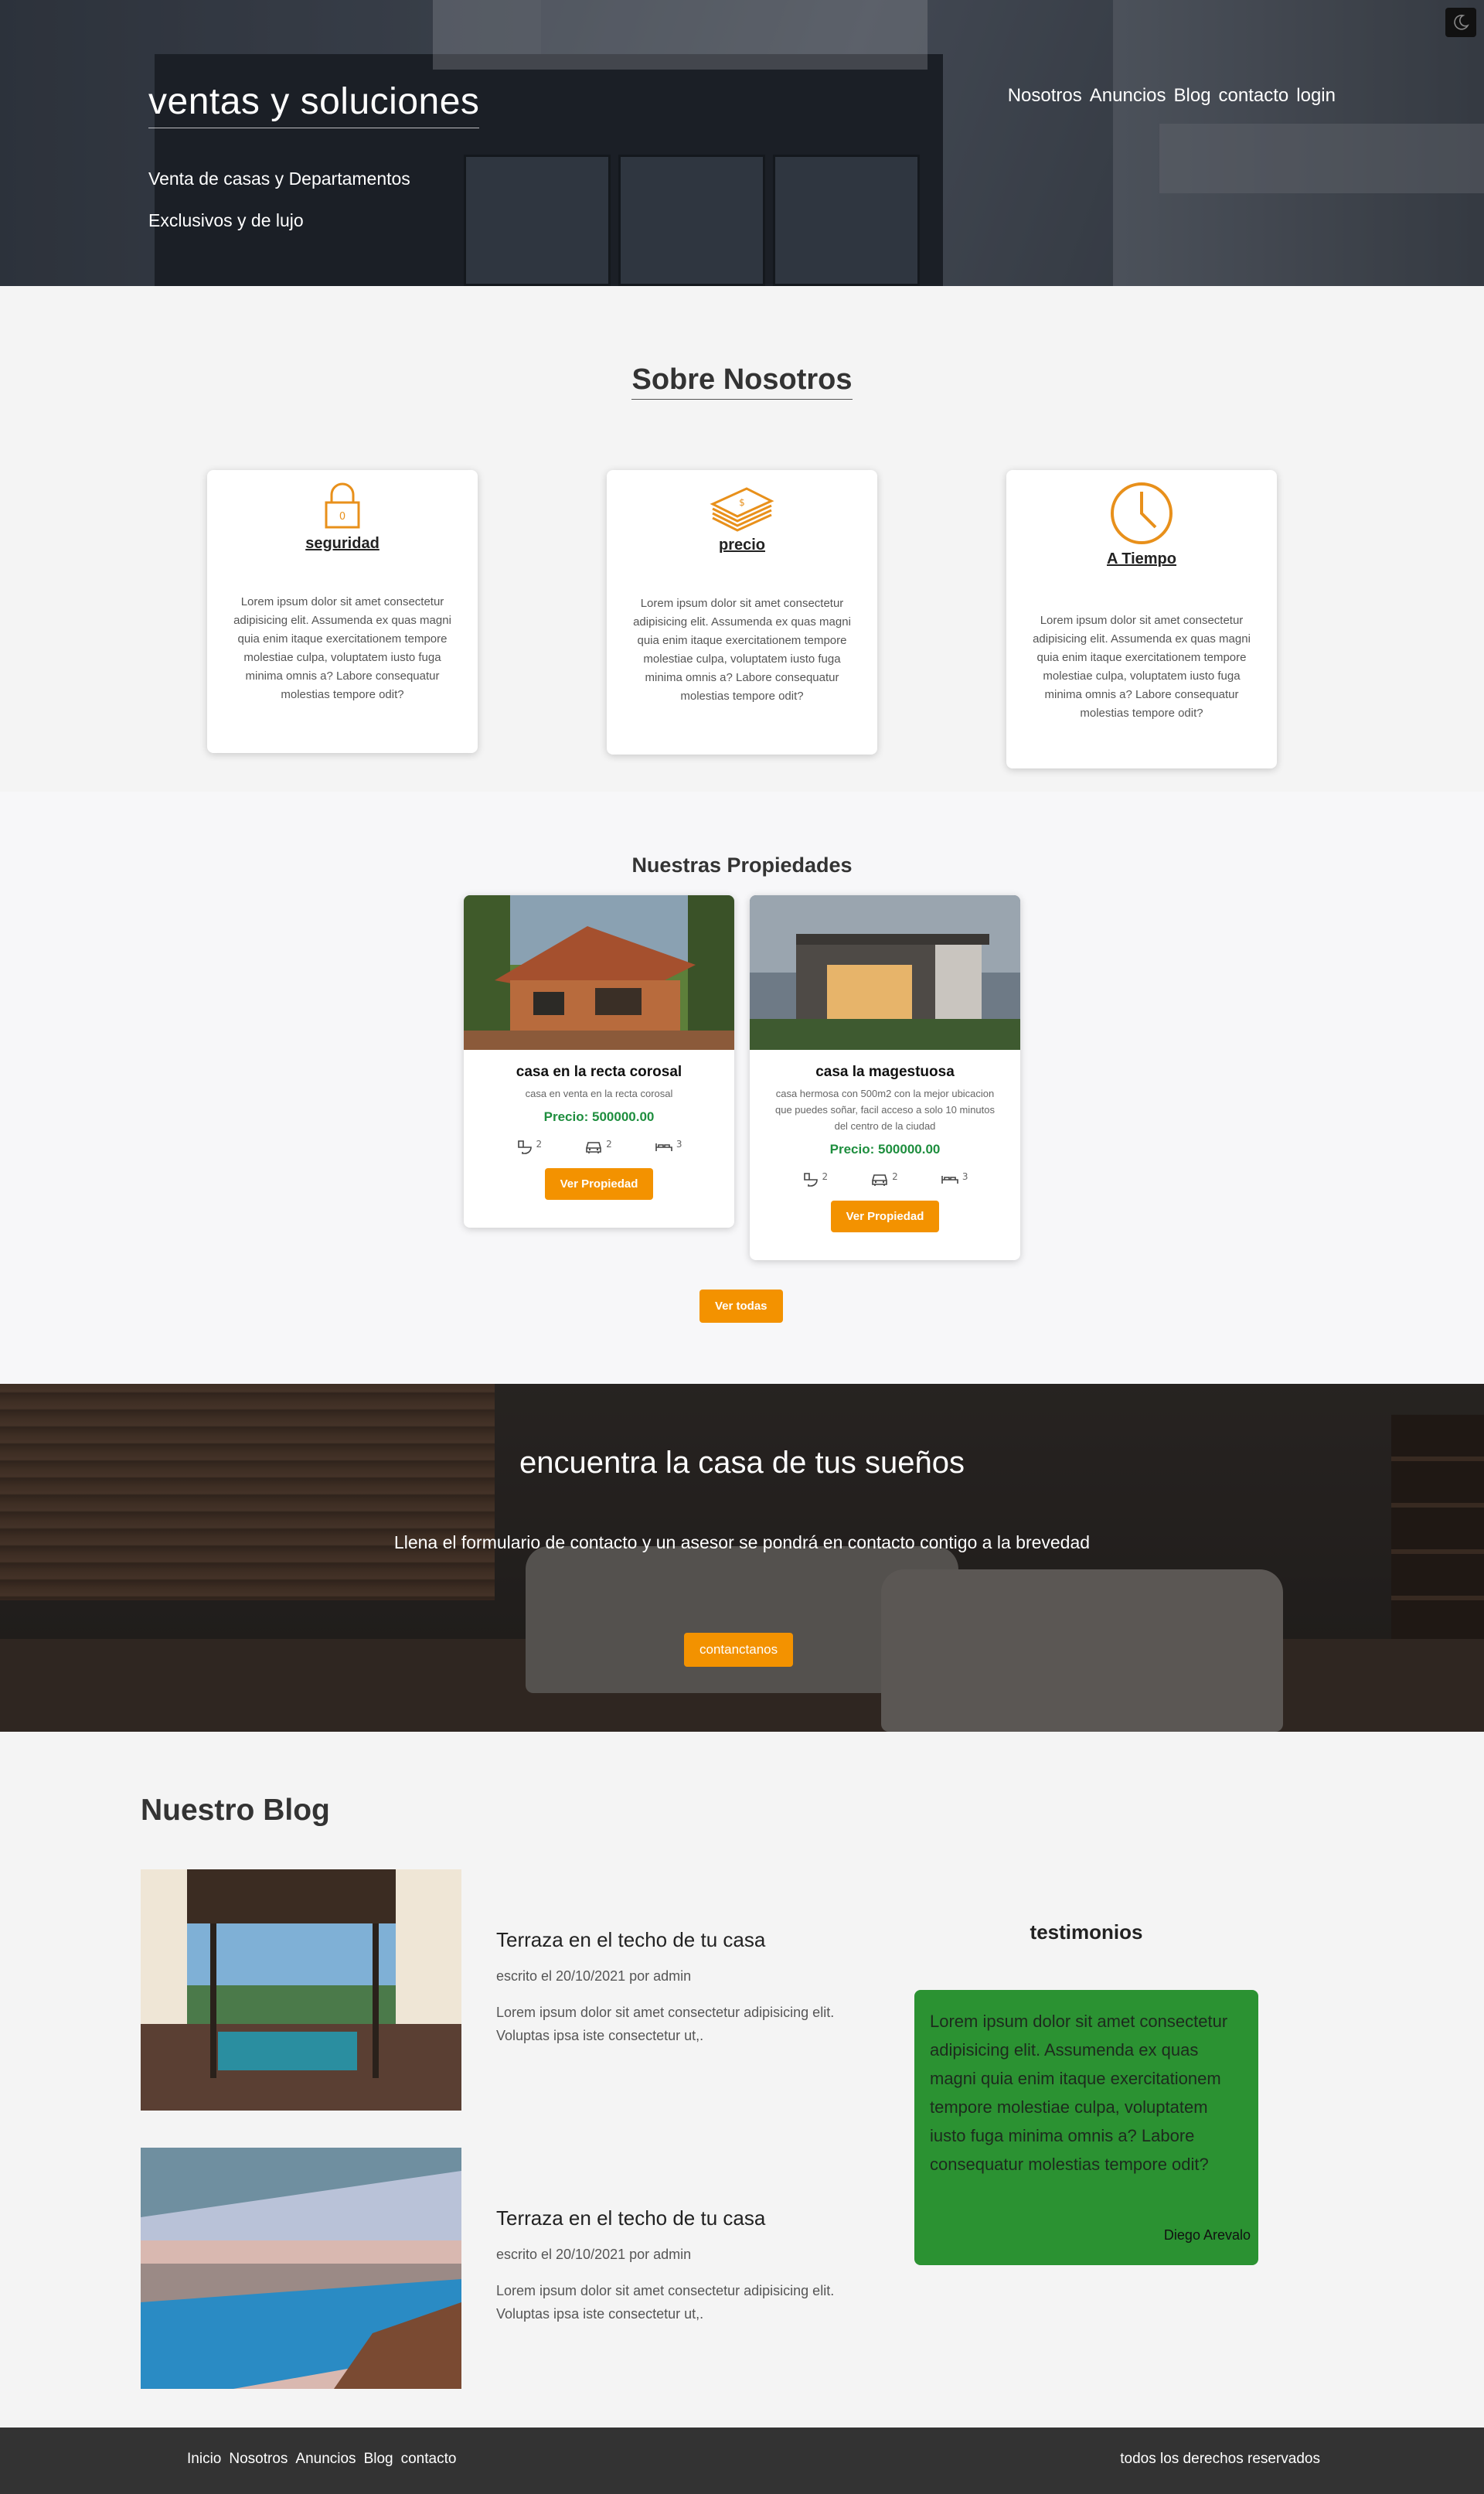 This screenshot has width=1484, height=2494. Describe the element at coordinates (342, 517) in the screenshot. I see `svg-text: 0` at that location.